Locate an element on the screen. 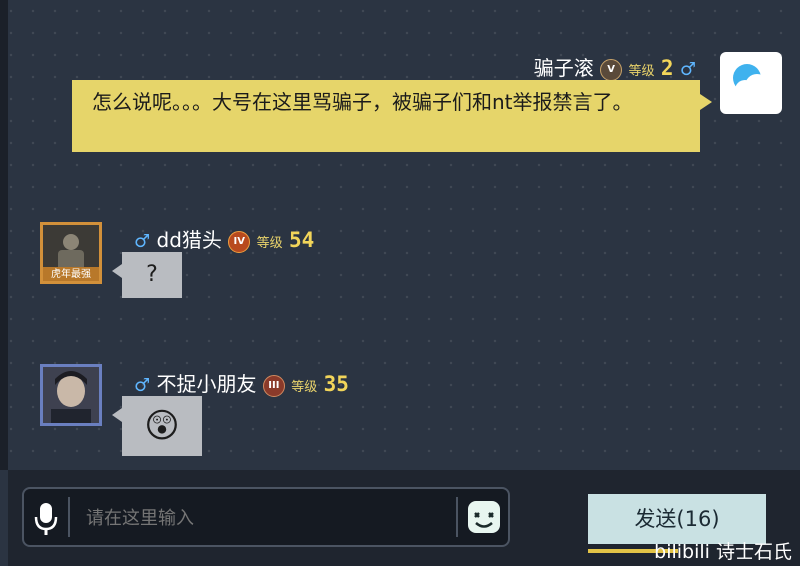 This screenshot has height=566, width=800. weather-app-icon is located at coordinates (751, 83).